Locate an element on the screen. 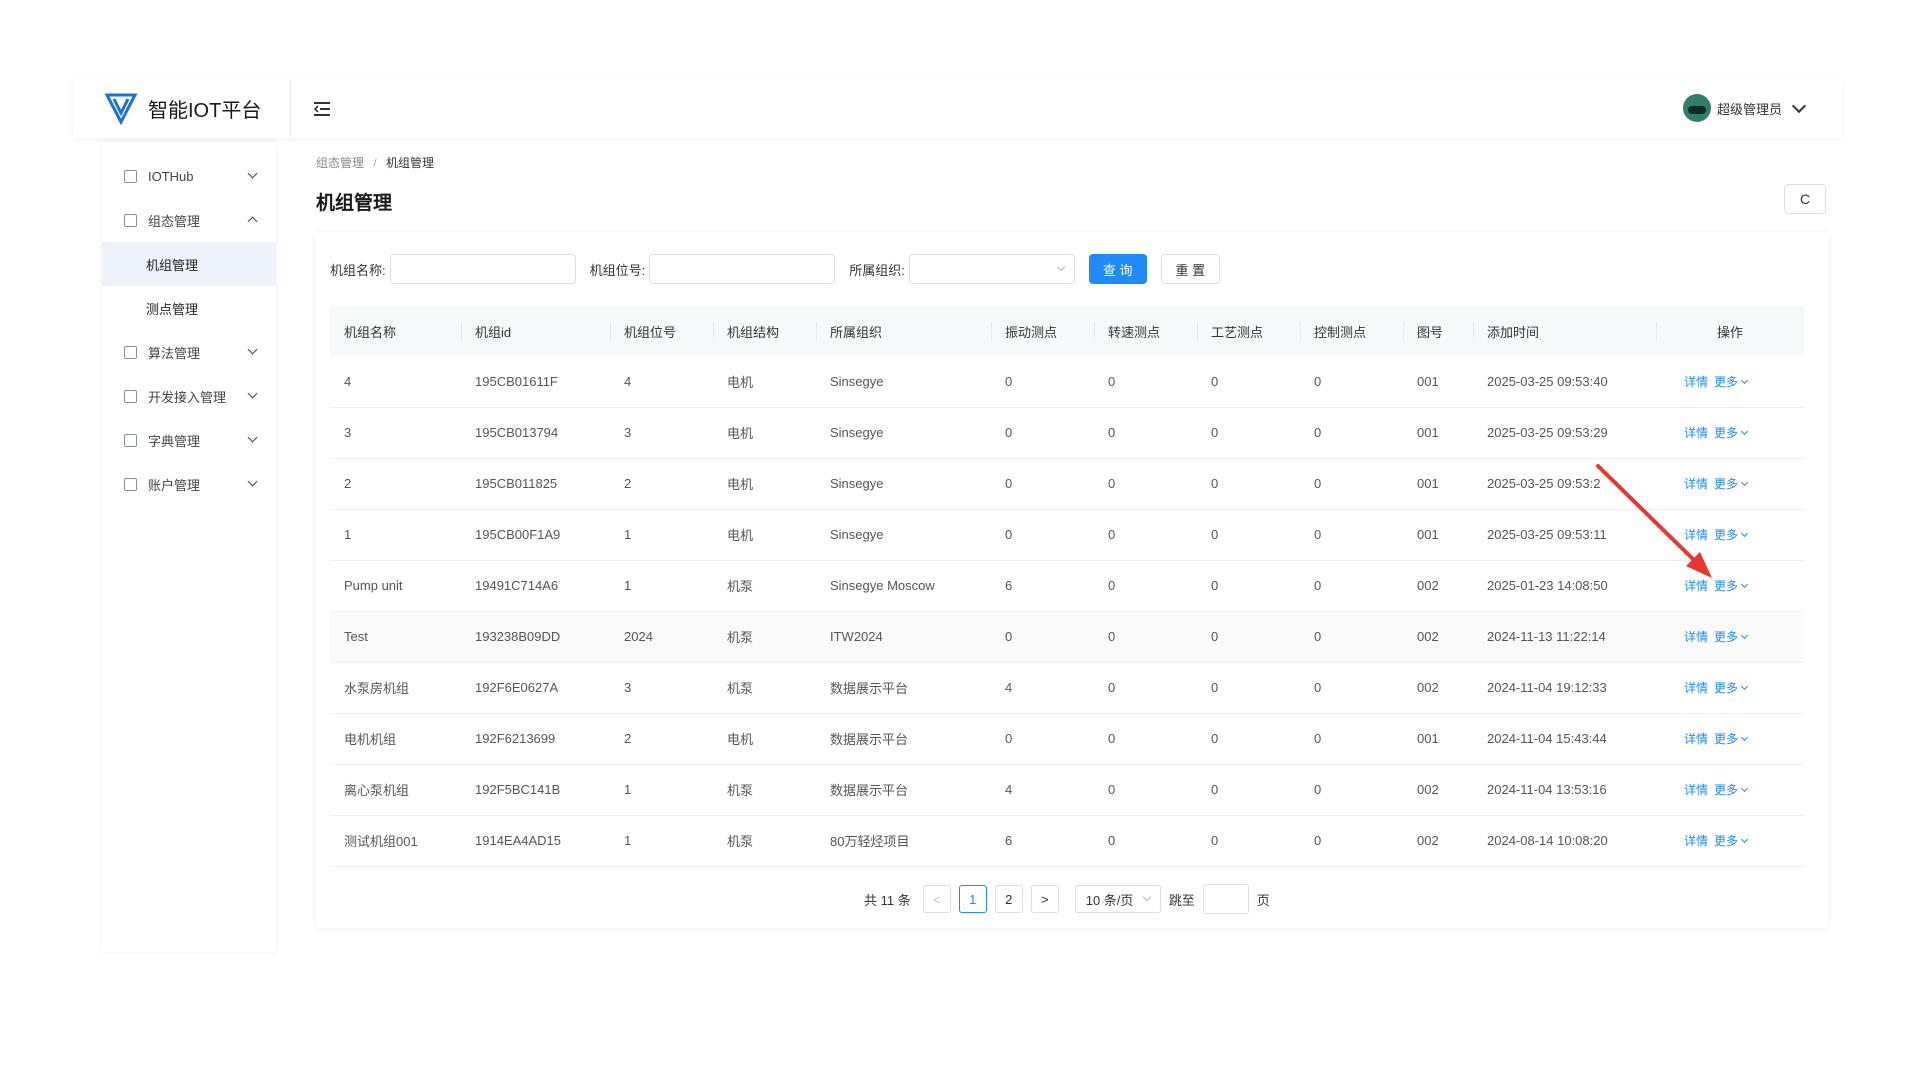 The image size is (1920, 1080). table-cell: 2024-08-14 10:08:20 is located at coordinates (1547, 840).